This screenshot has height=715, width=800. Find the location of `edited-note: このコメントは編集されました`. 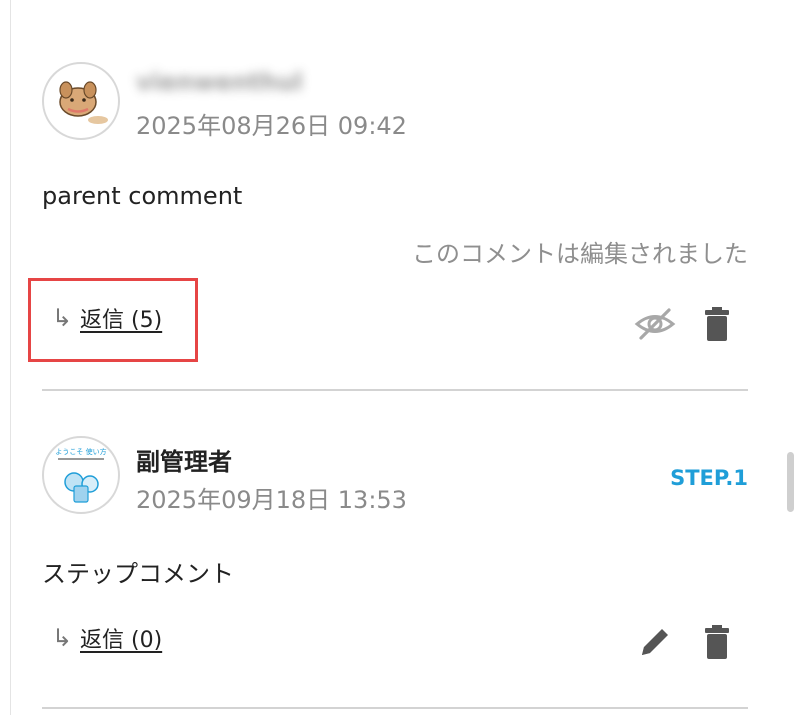

edited-note: このコメントは編集されました is located at coordinates (580, 254).